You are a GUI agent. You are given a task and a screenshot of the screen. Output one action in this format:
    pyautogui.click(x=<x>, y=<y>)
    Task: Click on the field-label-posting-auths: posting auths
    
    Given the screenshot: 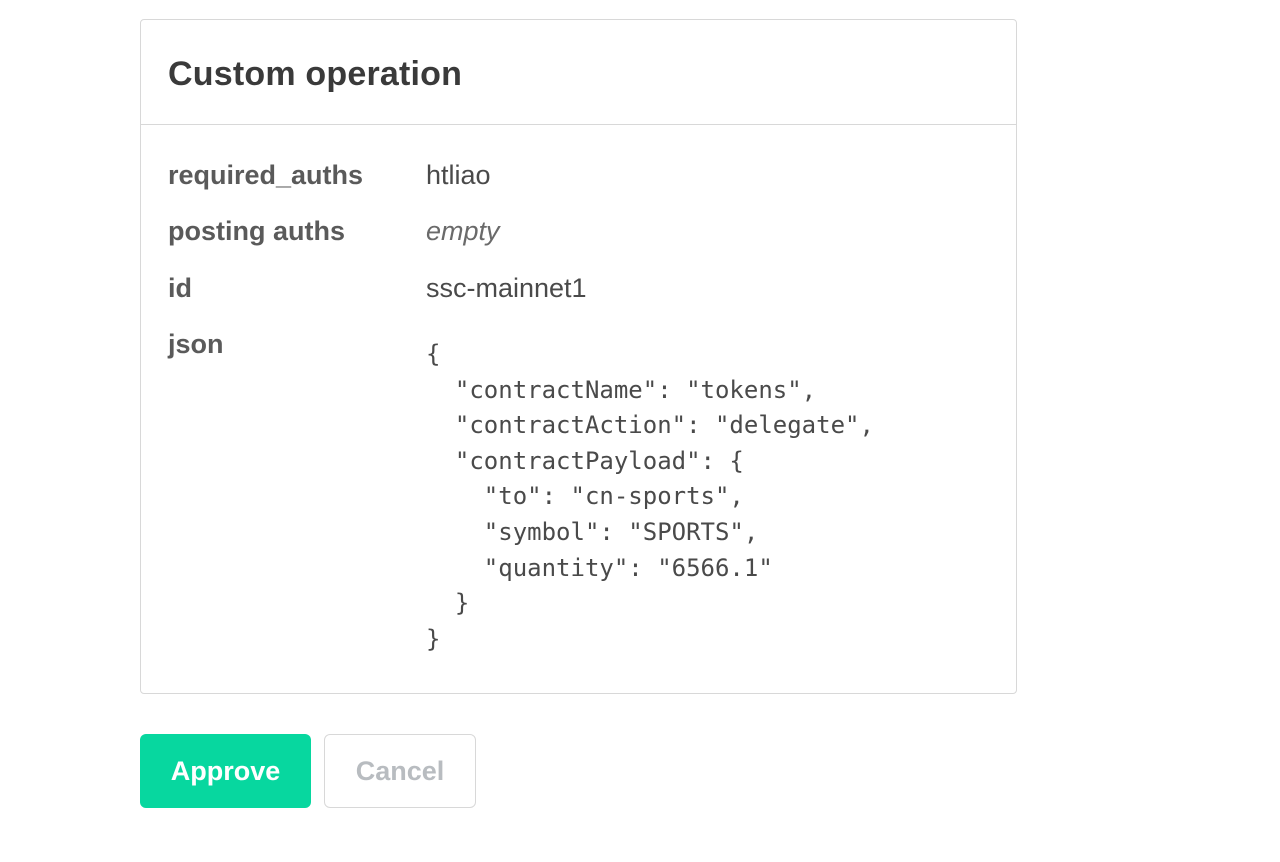 What is the action you would take?
    pyautogui.click(x=256, y=231)
    